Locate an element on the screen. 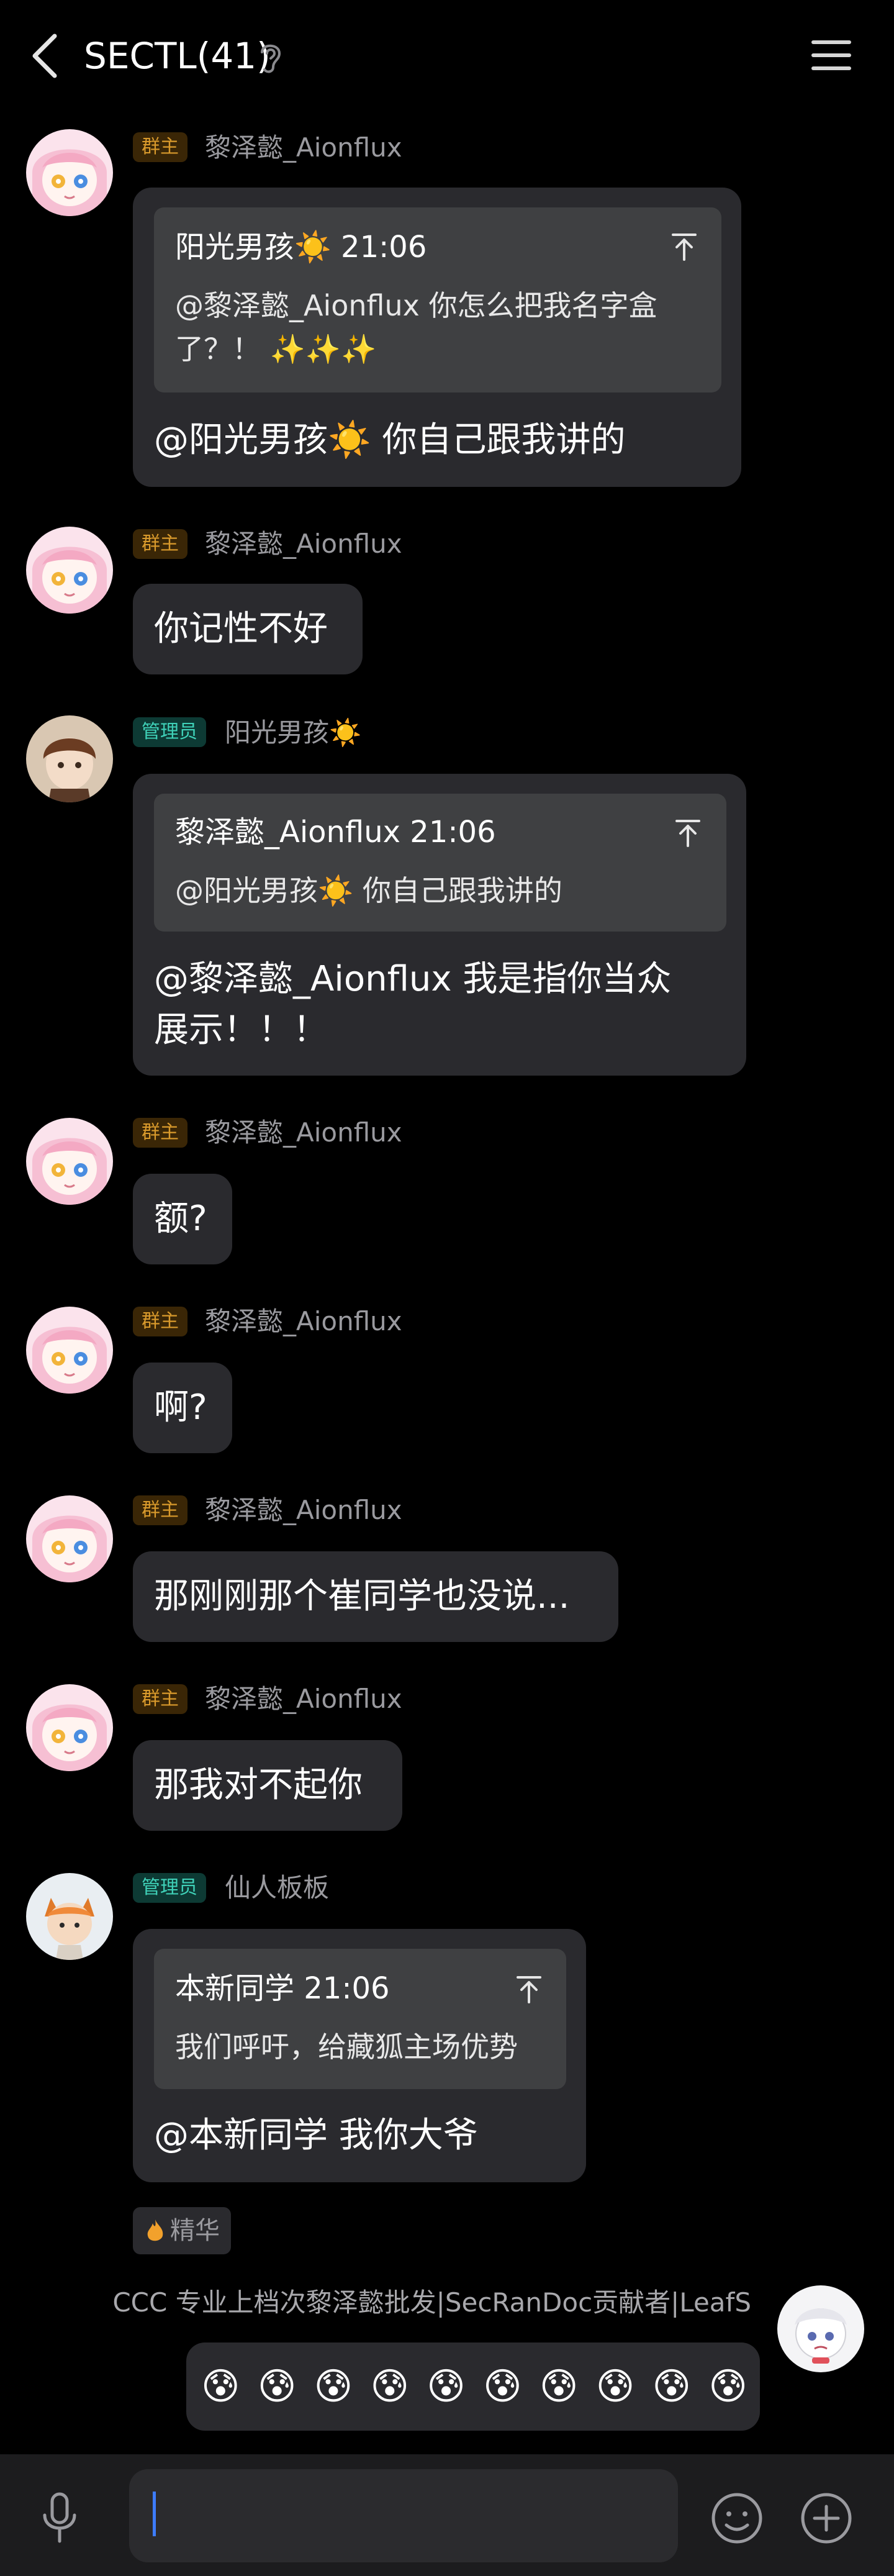 The image size is (894, 2576). plus-icon is located at coordinates (826, 2518).